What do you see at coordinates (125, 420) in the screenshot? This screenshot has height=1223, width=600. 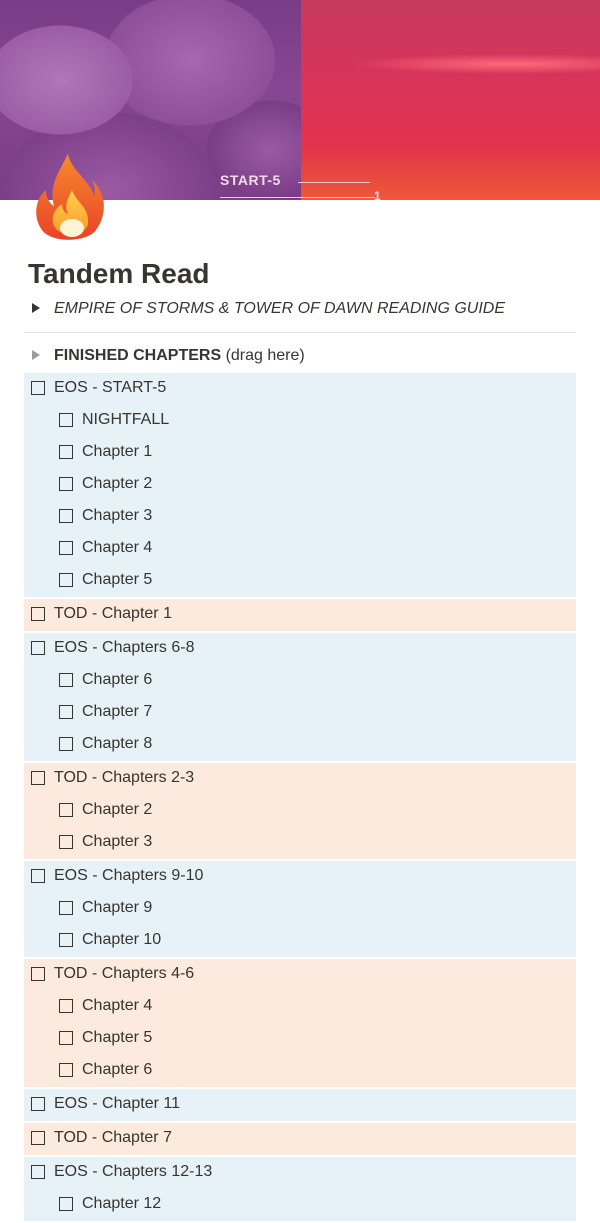 I see `chapter-label: NIGHTFALL` at bounding box center [125, 420].